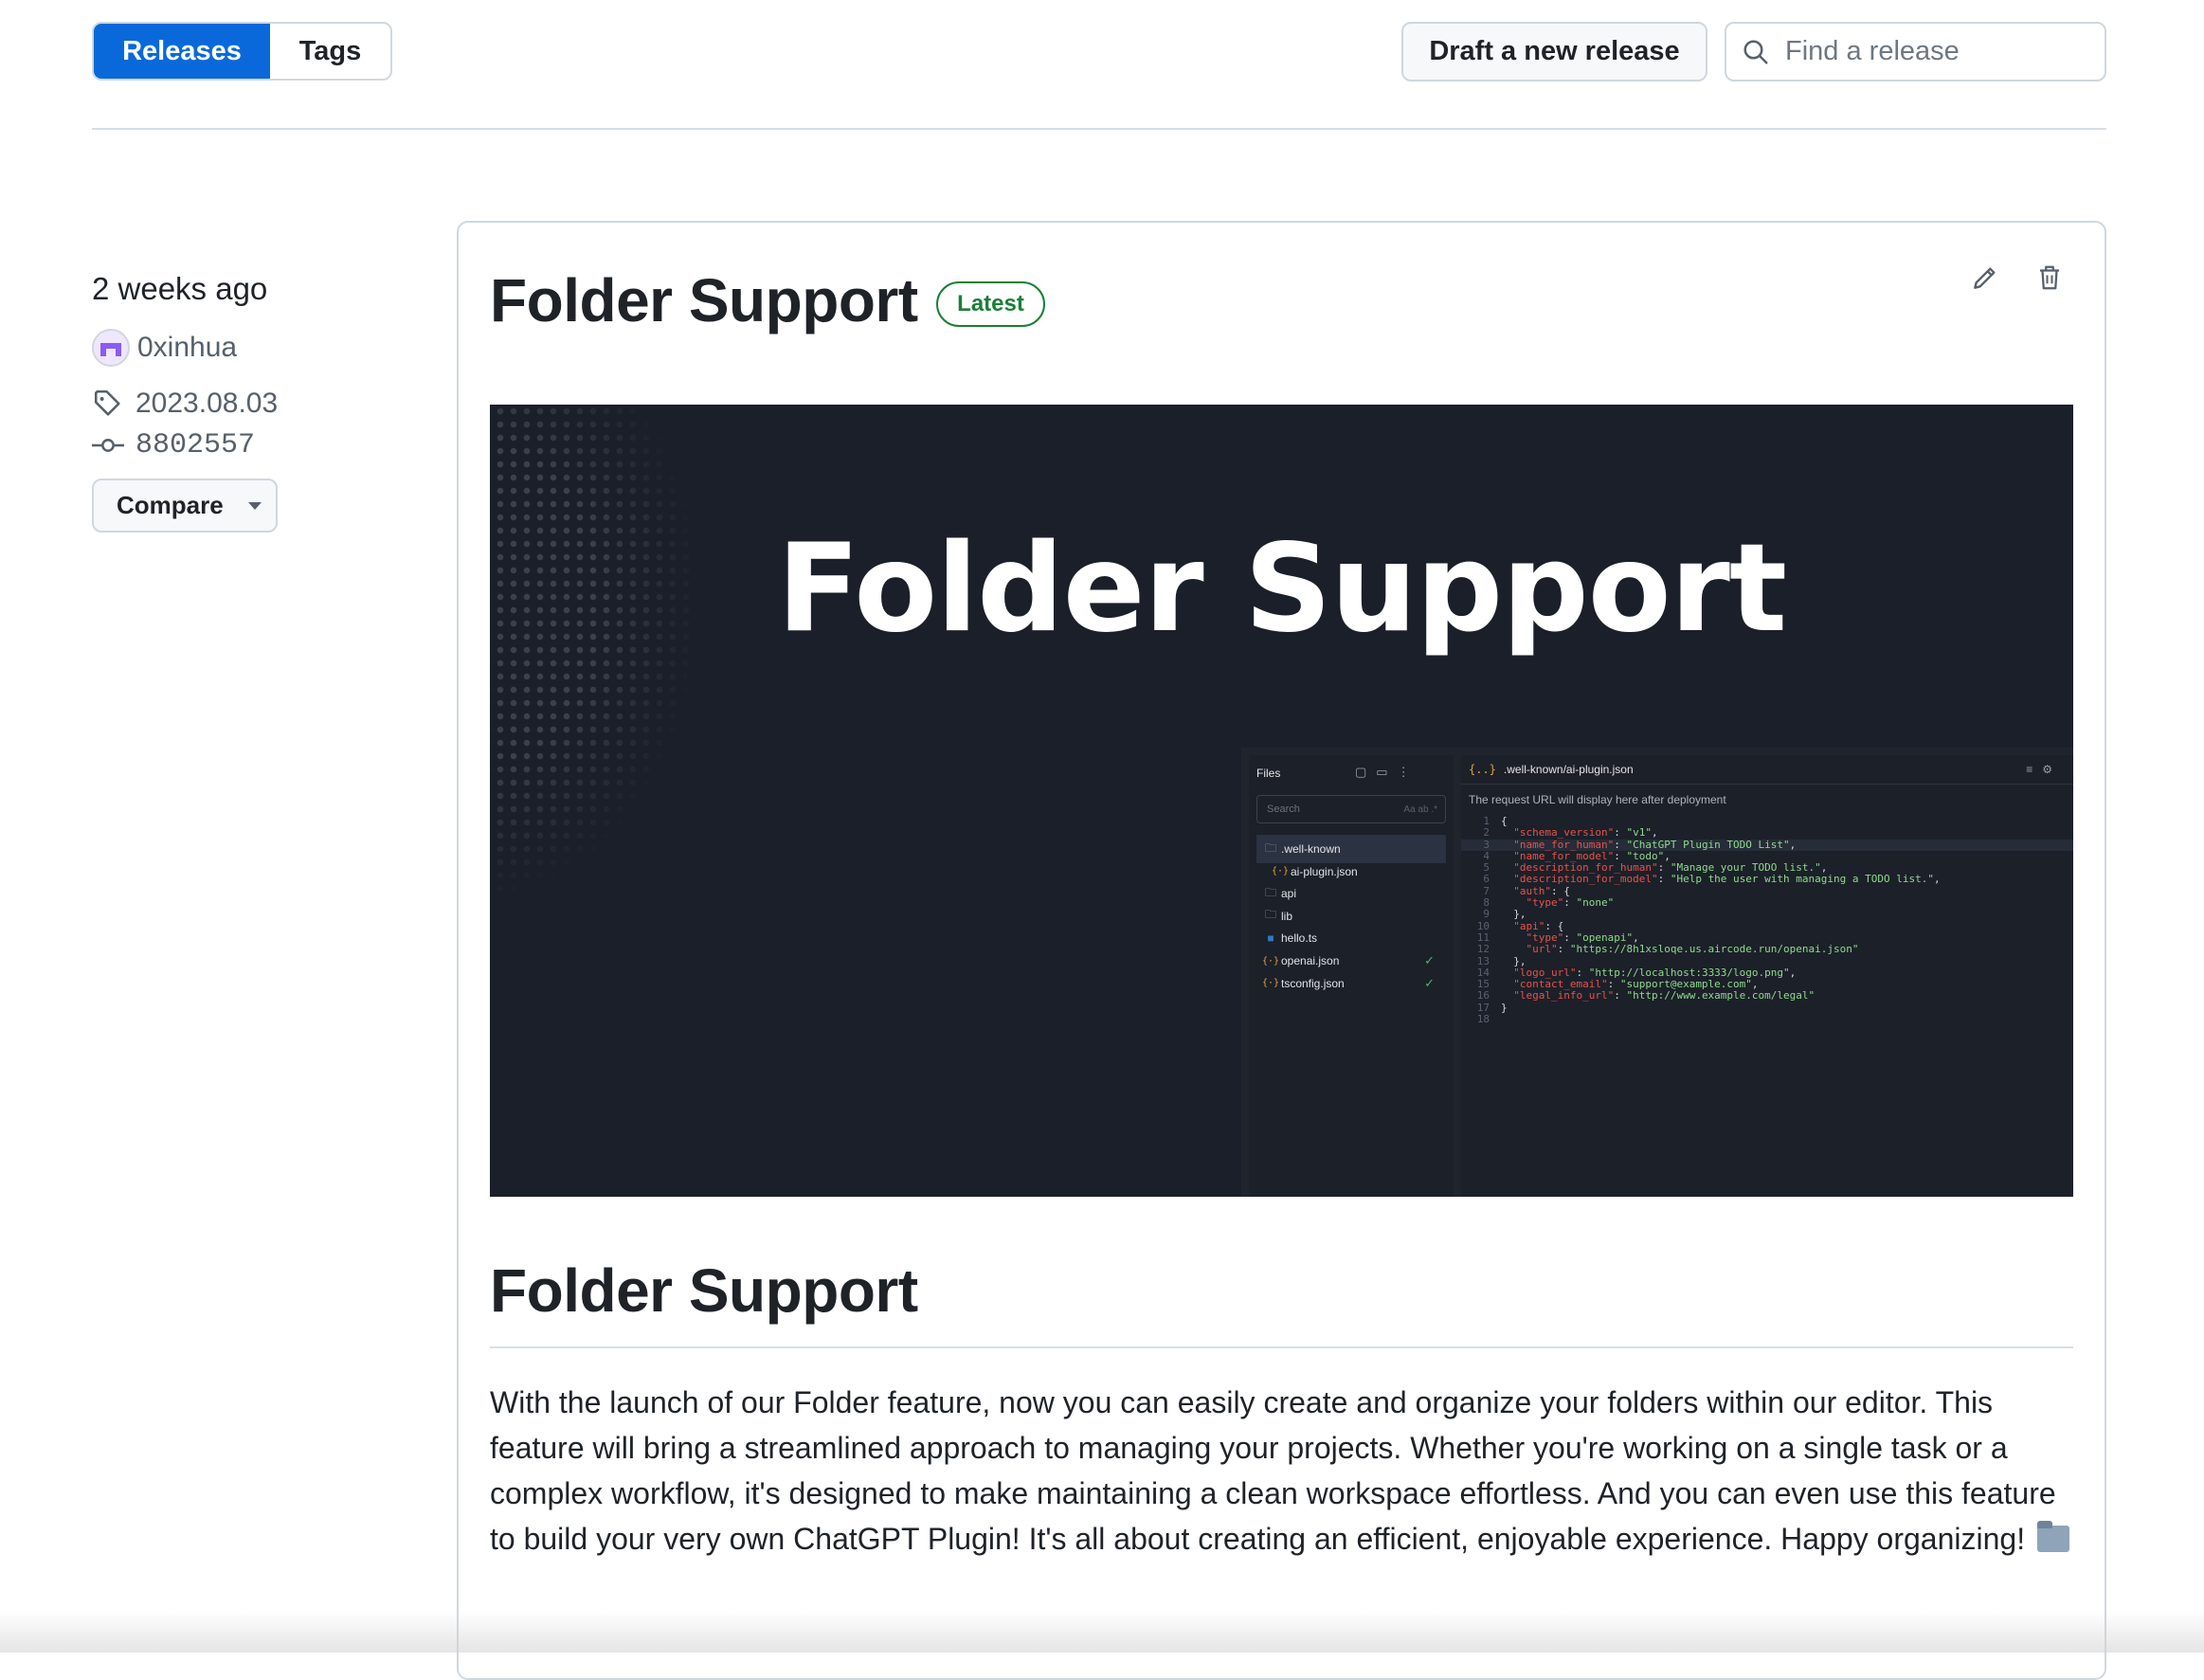 This screenshot has height=1680, width=2204. I want to click on line-number: 9, so click(1486, 914).